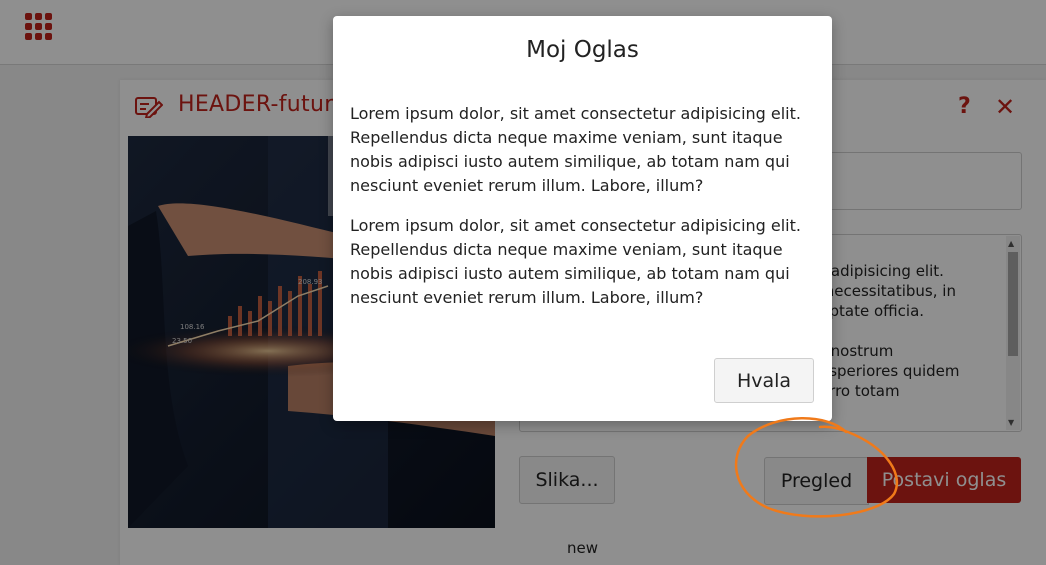  What do you see at coordinates (816, 467) in the screenshot?
I see `annotation-circle` at bounding box center [816, 467].